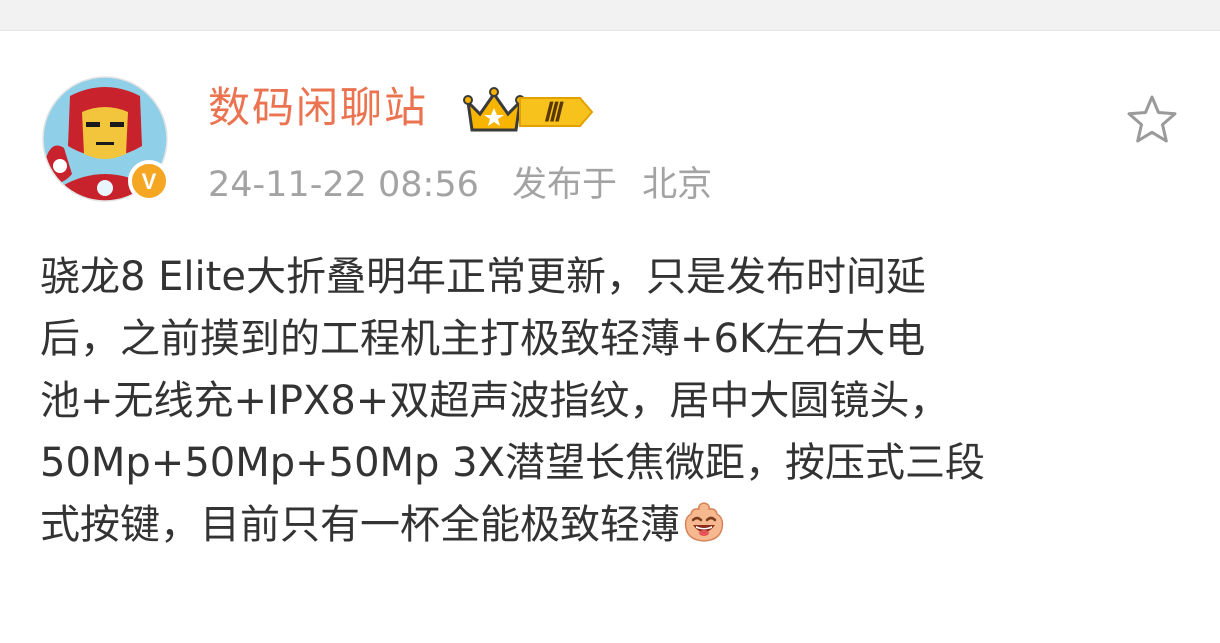 The height and width of the screenshot is (643, 1220). I want to click on author-avatar: V, so click(106, 139).